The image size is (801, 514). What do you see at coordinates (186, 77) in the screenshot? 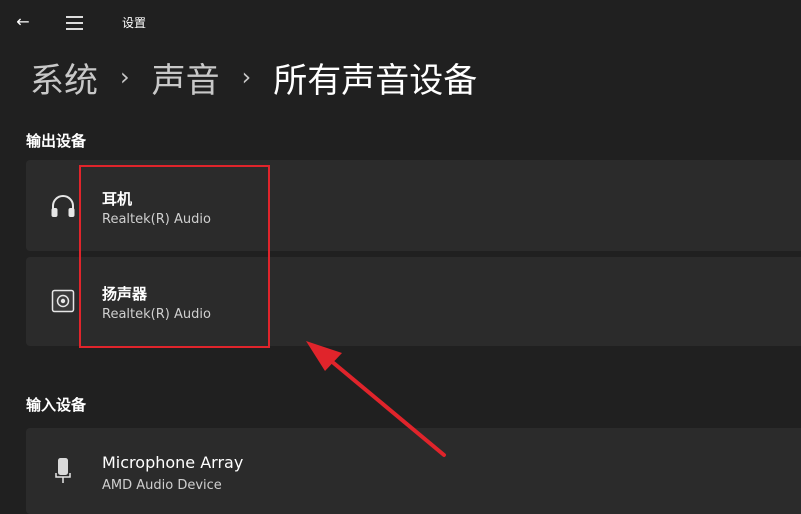
I see `breadcrumb-sound: 声音` at bounding box center [186, 77].